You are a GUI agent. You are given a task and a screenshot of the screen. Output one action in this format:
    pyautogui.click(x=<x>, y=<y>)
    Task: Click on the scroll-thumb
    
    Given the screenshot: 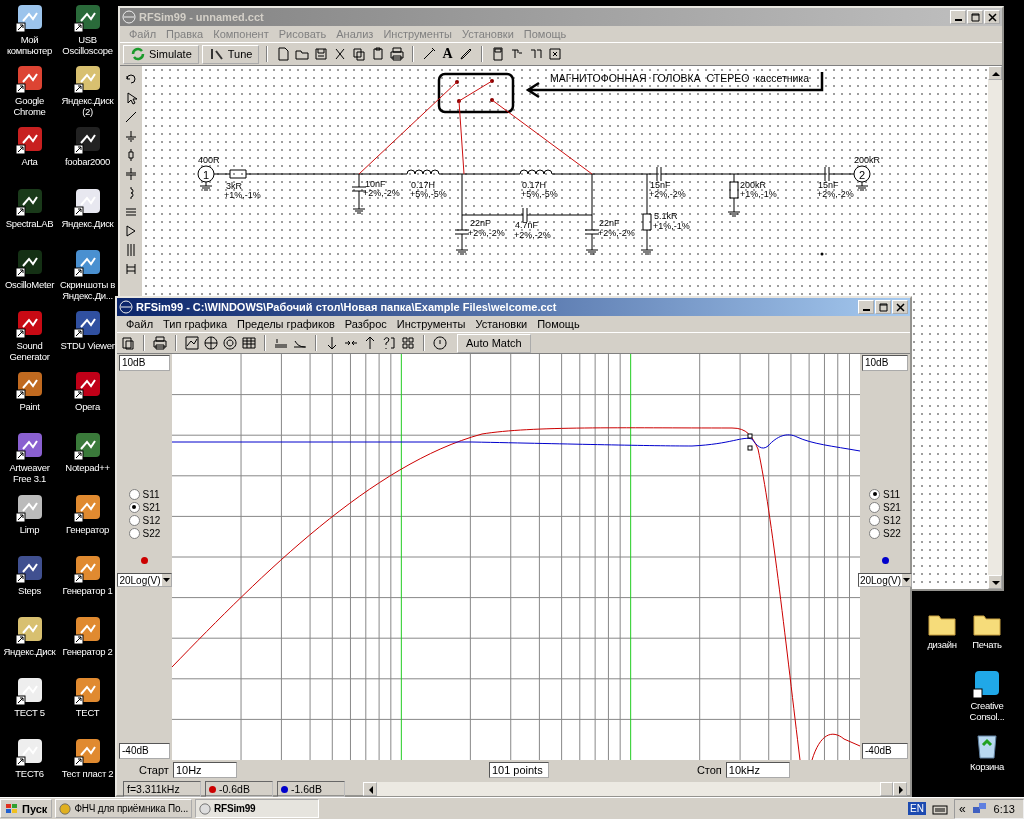 What is the action you would take?
    pyautogui.click(x=886, y=789)
    